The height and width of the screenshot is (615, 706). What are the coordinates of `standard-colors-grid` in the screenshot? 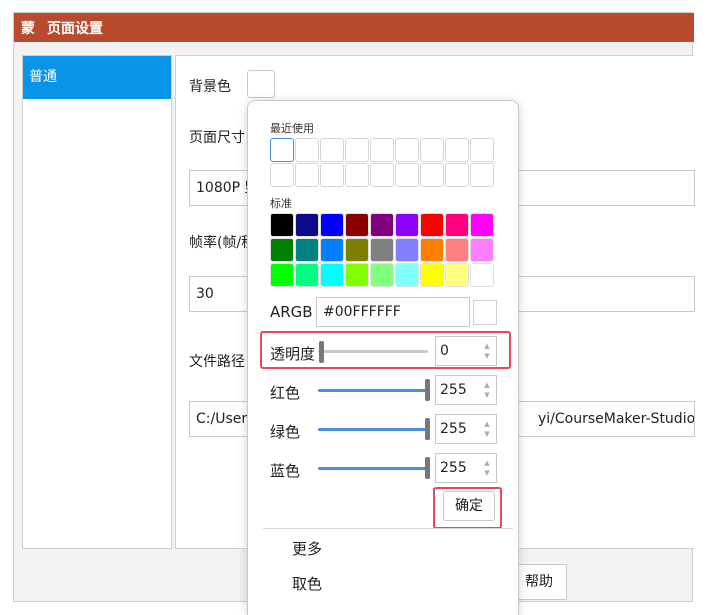 It's located at (382, 250).